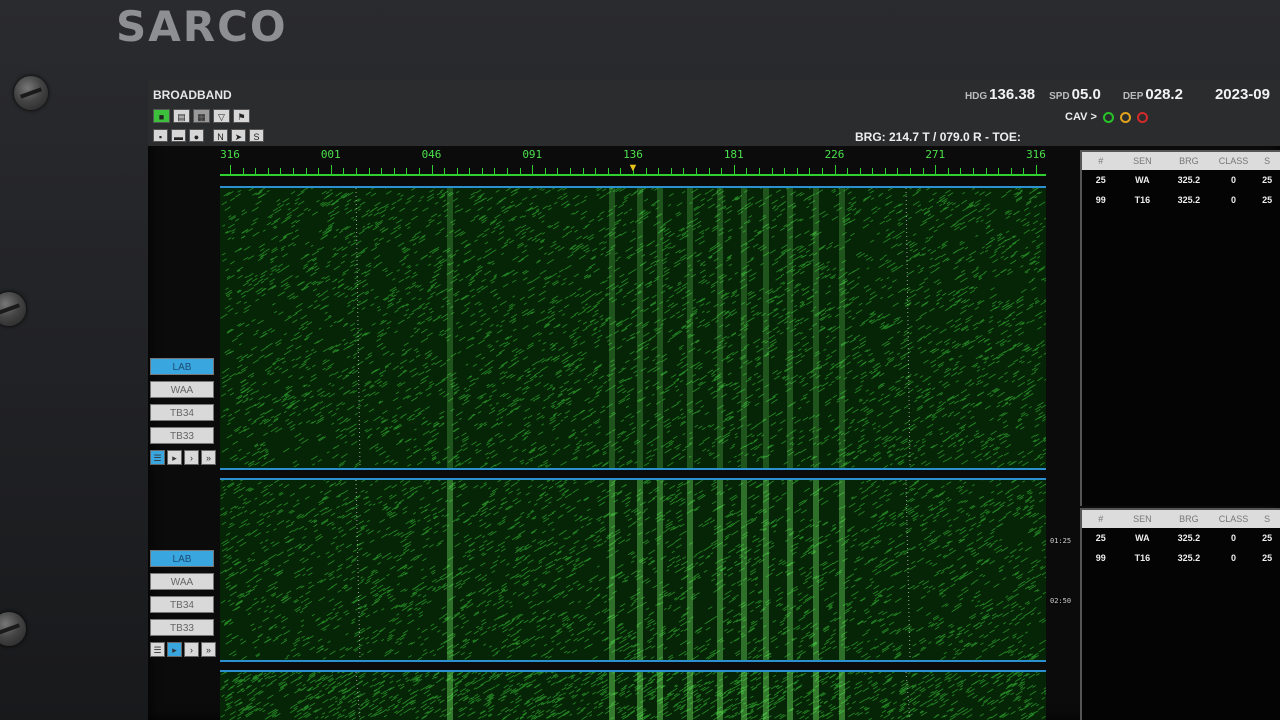 This screenshot has height=720, width=1280. What do you see at coordinates (201, 116) in the screenshot?
I see `panel-icon: ▦` at bounding box center [201, 116].